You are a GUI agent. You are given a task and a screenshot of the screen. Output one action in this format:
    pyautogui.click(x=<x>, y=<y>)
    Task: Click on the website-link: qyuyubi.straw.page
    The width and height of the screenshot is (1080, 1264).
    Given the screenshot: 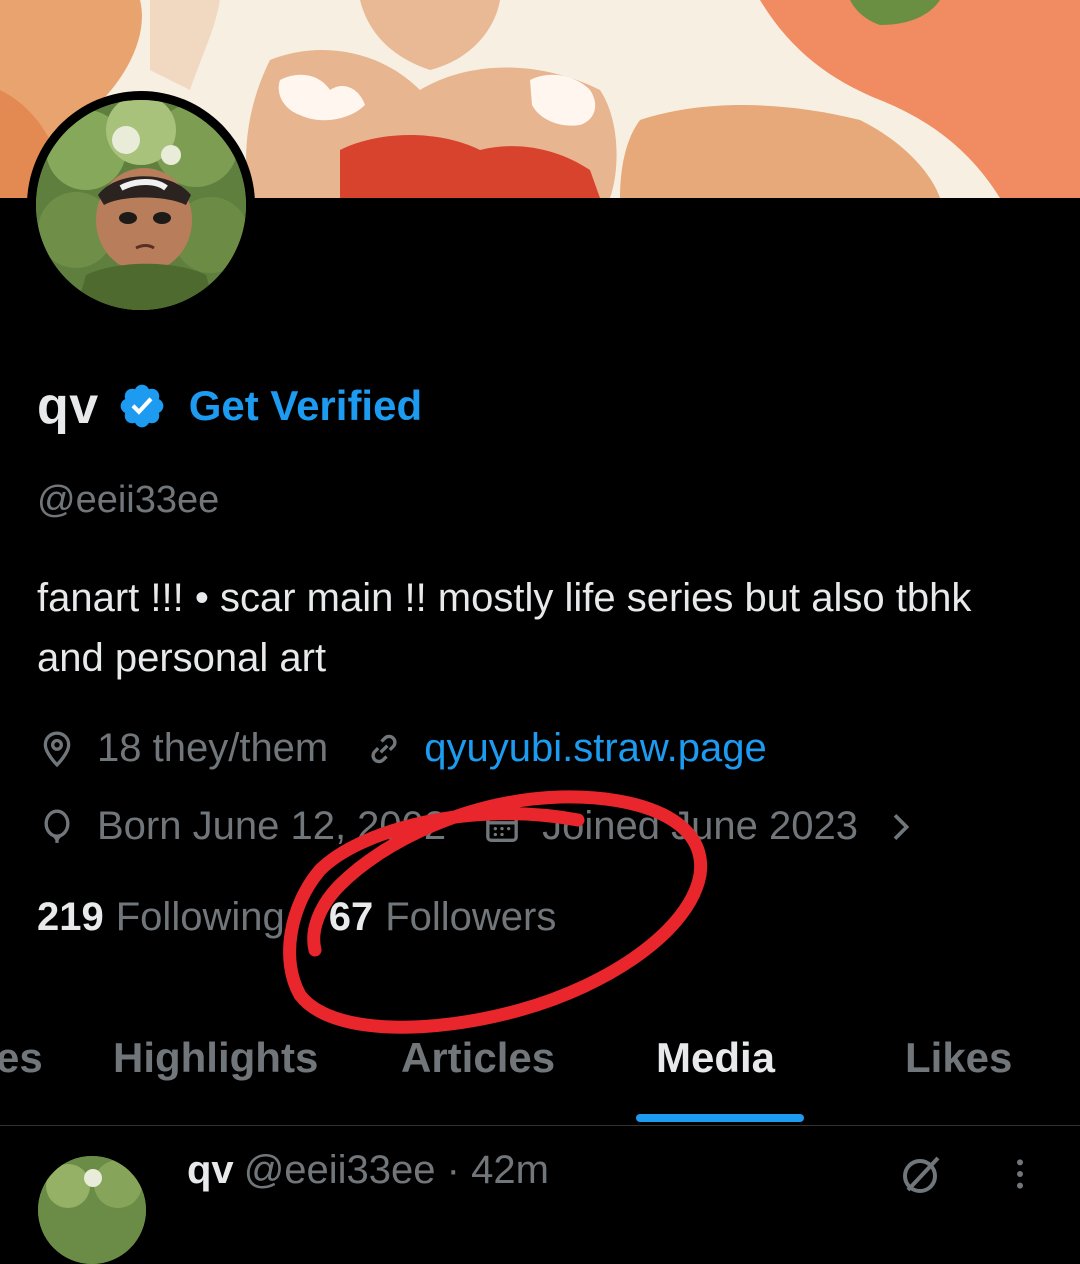 What is the action you would take?
    pyautogui.click(x=595, y=748)
    